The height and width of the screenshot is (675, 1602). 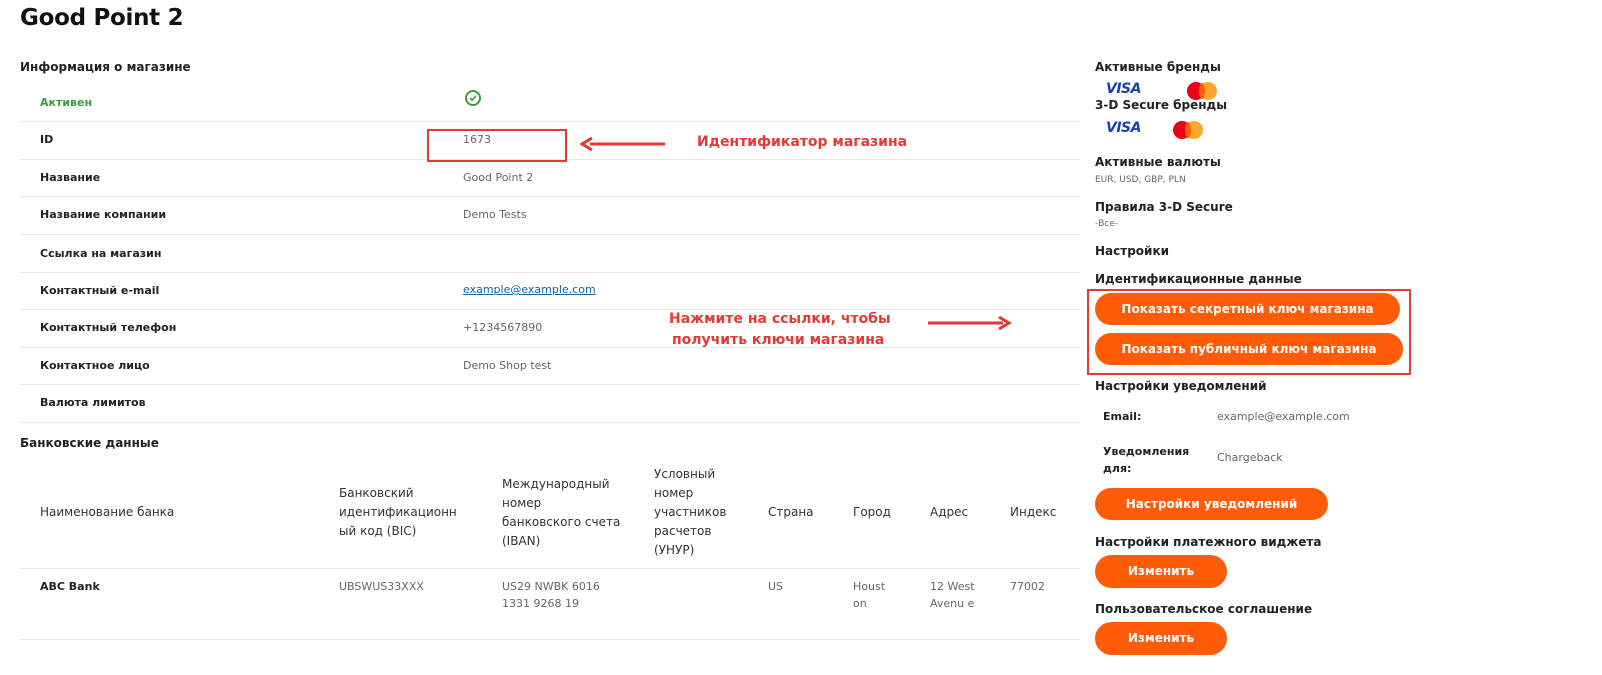 What do you see at coordinates (1164, 207) in the screenshot?
I see `secure-rules-label: Правила 3-D Secure` at bounding box center [1164, 207].